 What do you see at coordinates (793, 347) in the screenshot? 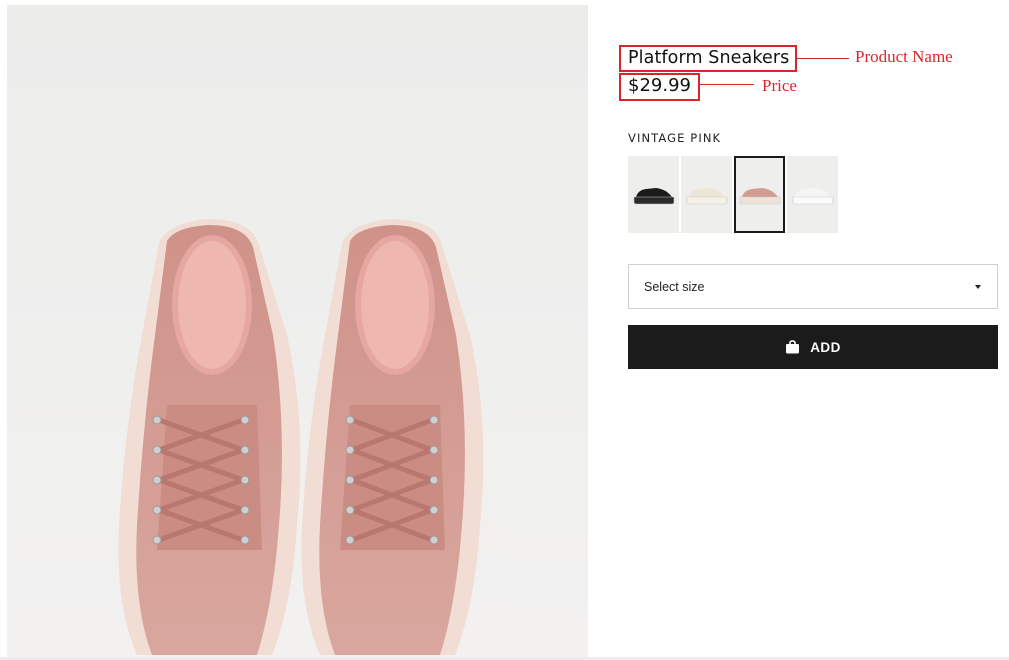
I see `shopping-bag-icon` at bounding box center [793, 347].